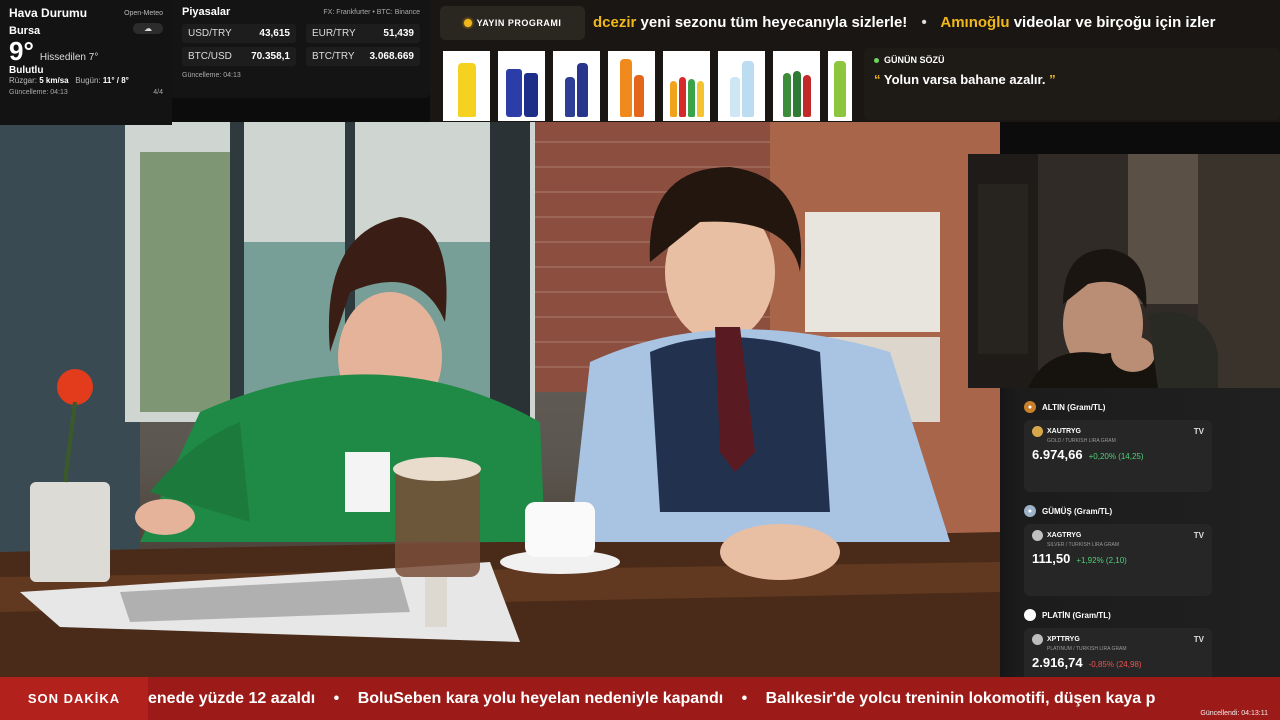  Describe the element at coordinates (239, 33) in the screenshot. I see `market-usd-try: USD/TRY 43,615` at that location.